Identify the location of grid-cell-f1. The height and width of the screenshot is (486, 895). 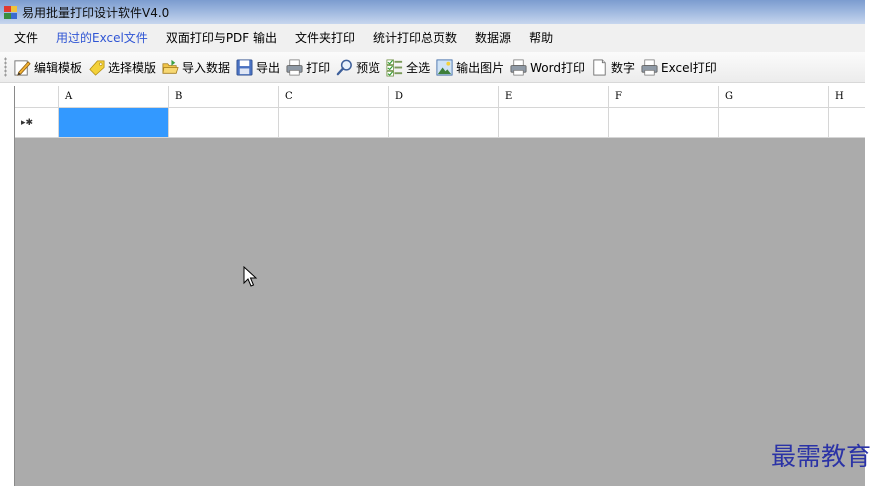
(664, 123).